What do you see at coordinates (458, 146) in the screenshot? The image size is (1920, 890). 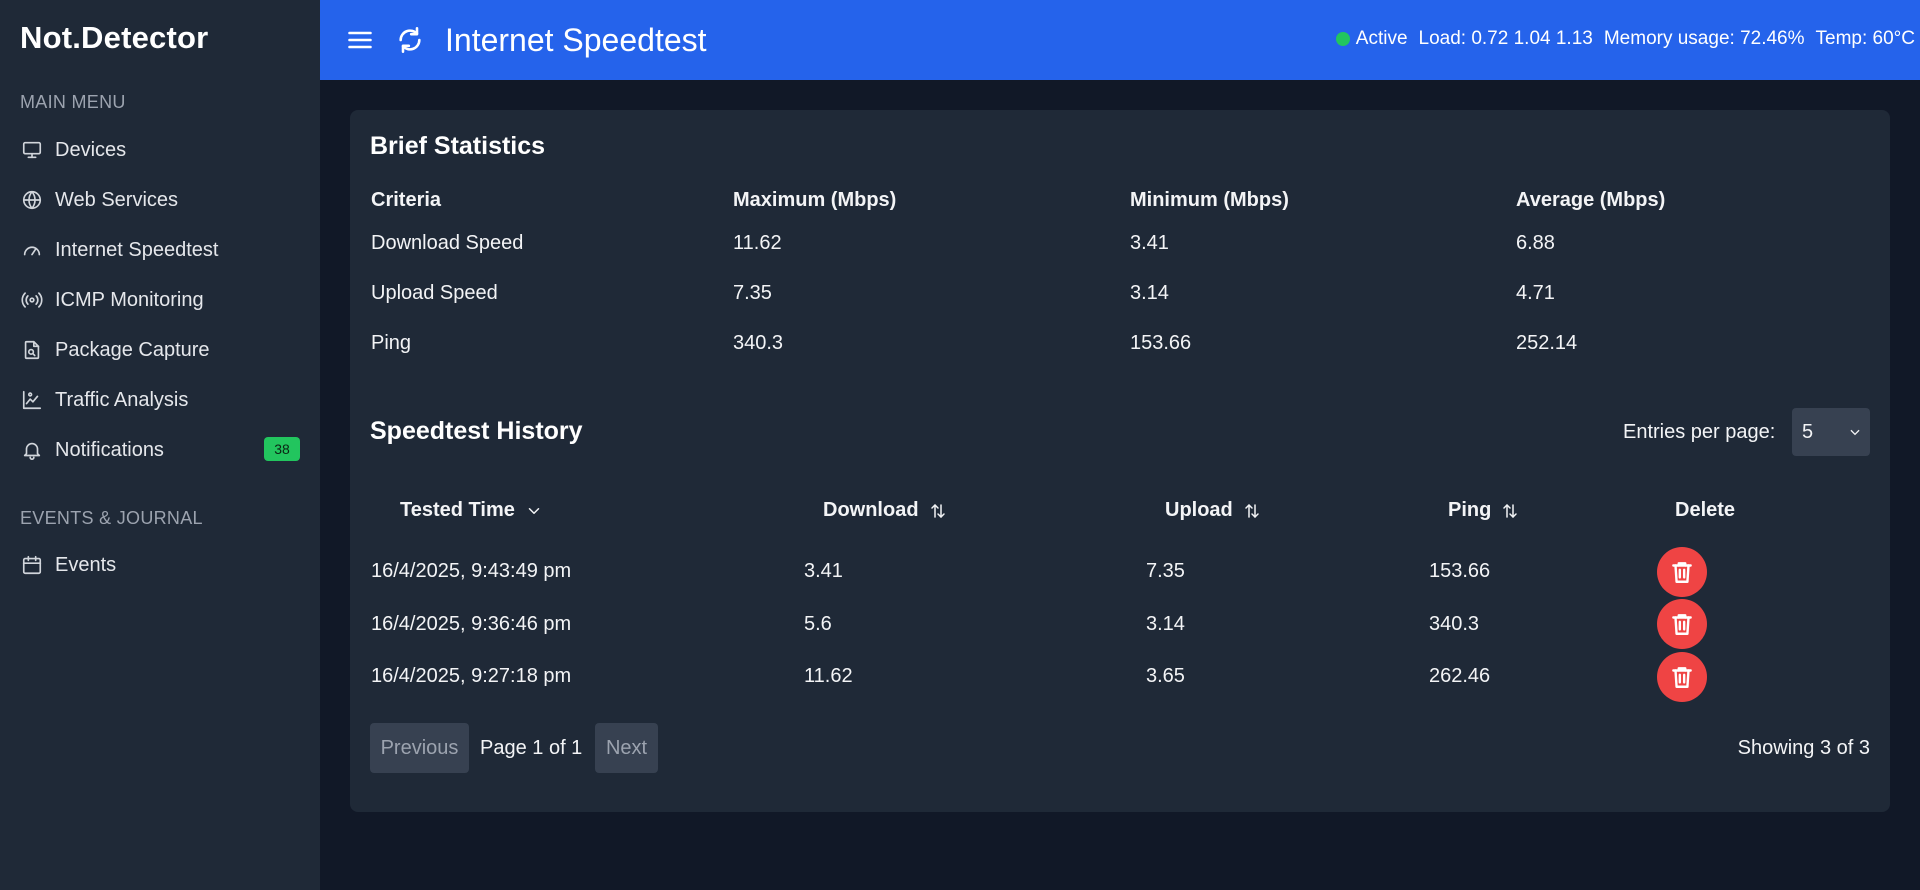 I see `brief-statistics-title: Brief Statistics` at bounding box center [458, 146].